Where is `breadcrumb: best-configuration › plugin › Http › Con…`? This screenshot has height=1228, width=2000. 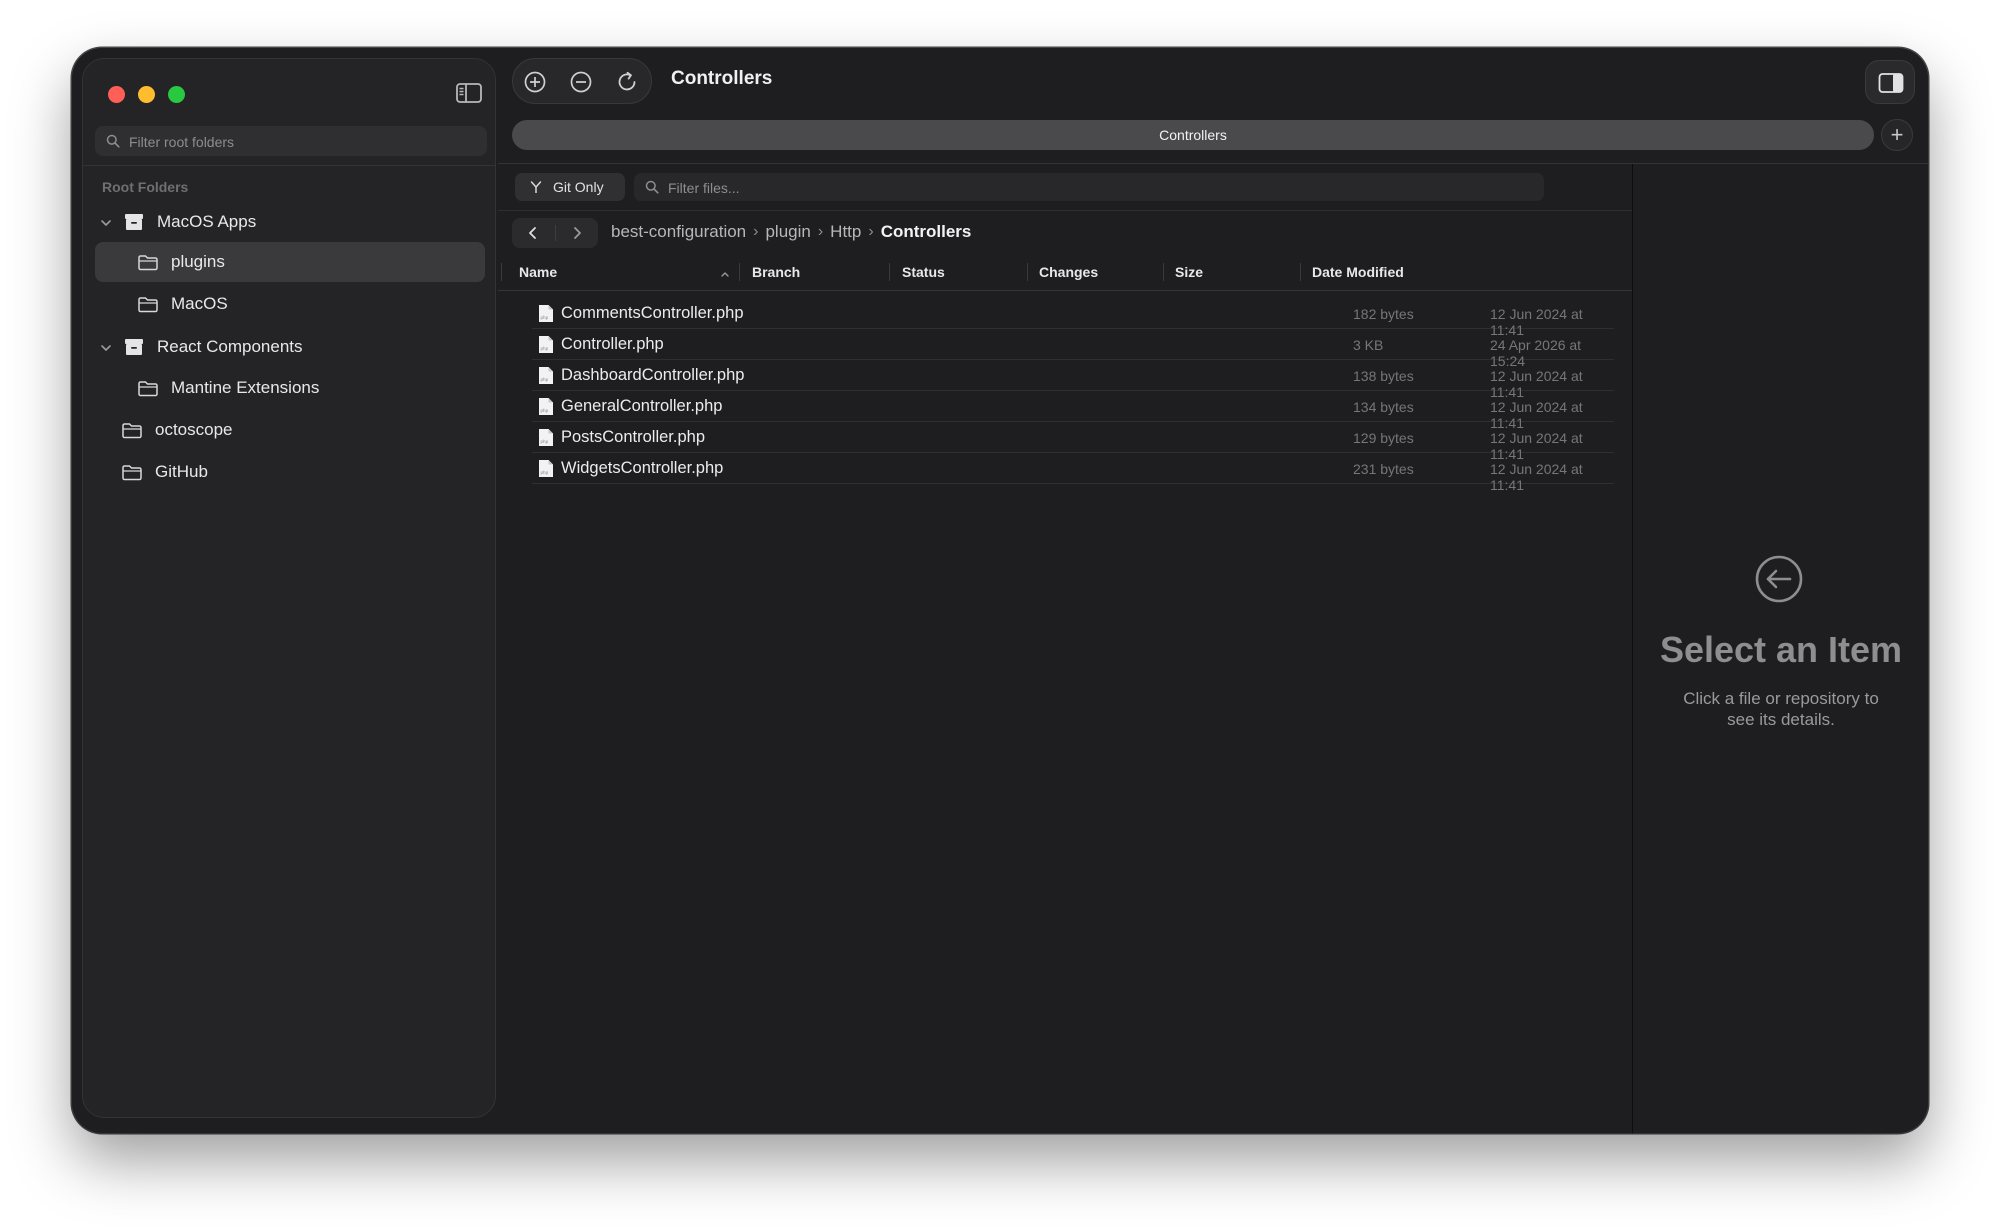 breadcrumb: best-configuration › plugin › Http › Con… is located at coordinates (791, 232).